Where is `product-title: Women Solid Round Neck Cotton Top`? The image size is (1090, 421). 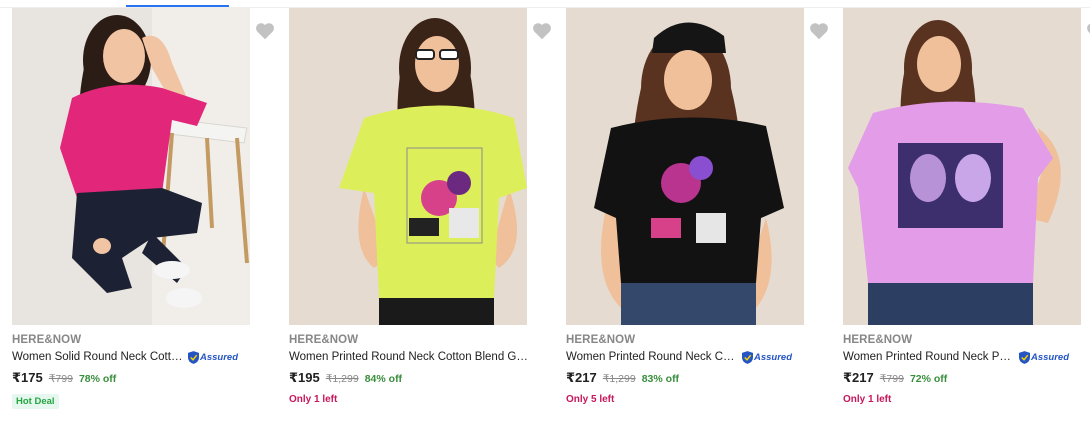
product-title: Women Solid Round Neck Cotton Top is located at coordinates (98, 357).